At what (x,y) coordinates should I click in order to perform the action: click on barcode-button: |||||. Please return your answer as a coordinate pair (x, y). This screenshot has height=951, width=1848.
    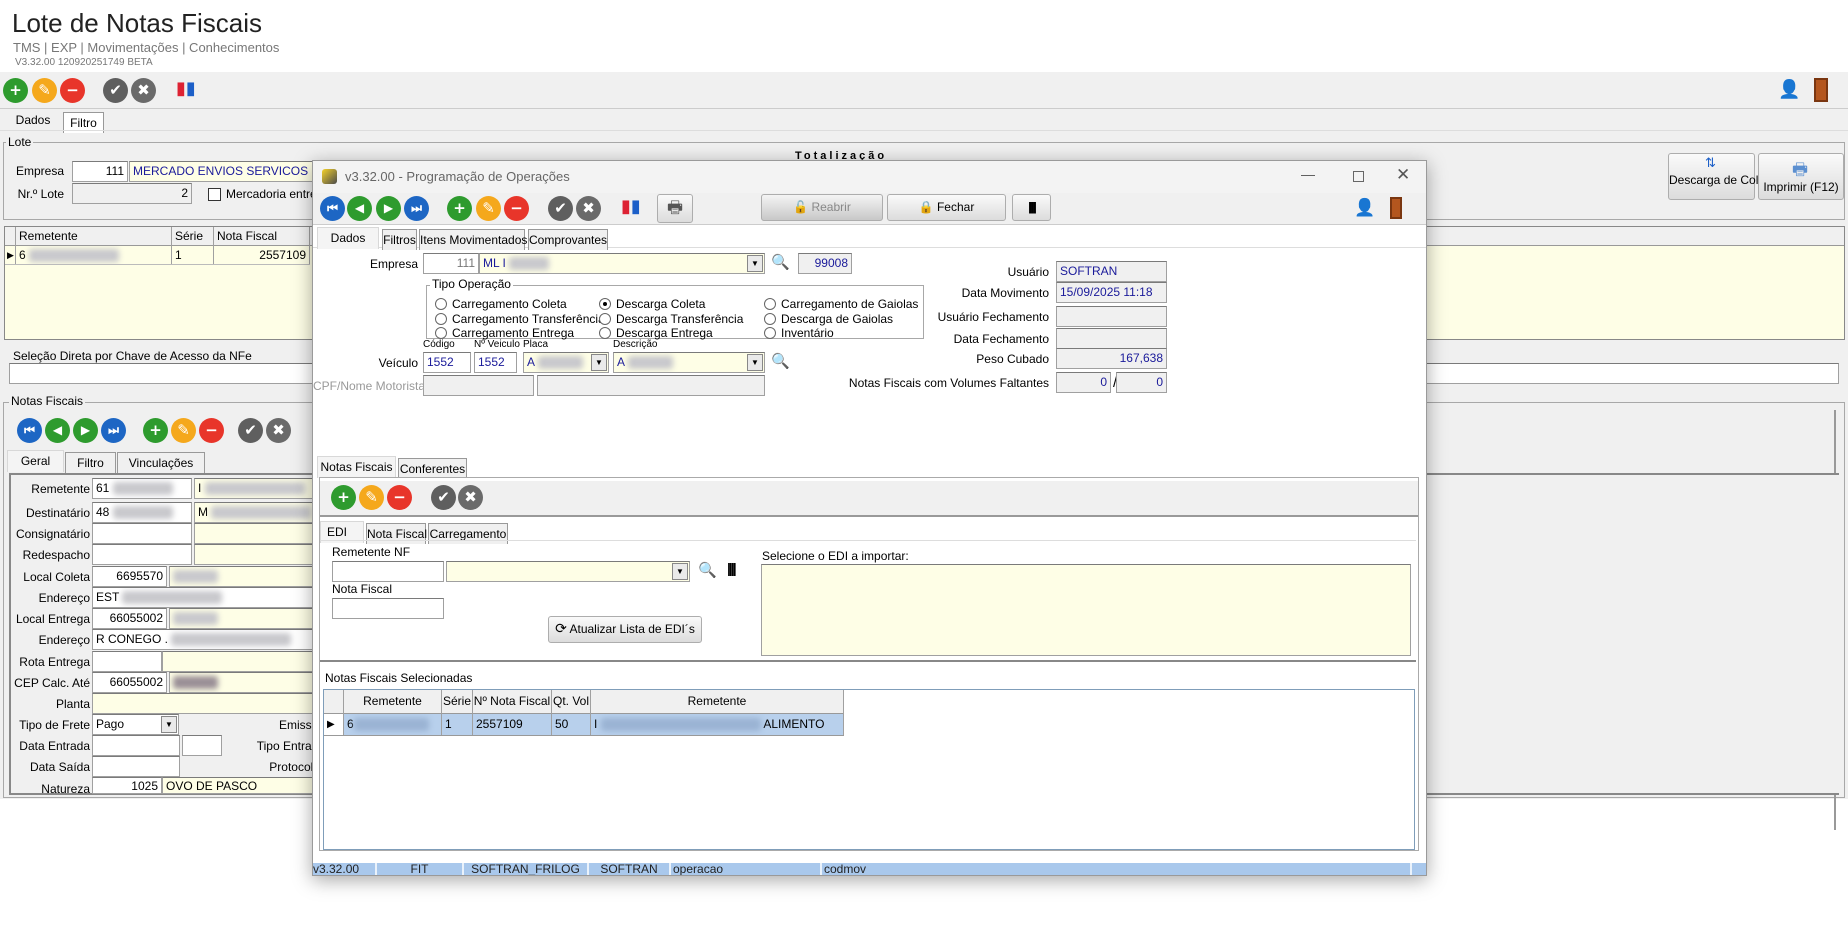
    Looking at the image, I should click on (1031, 207).